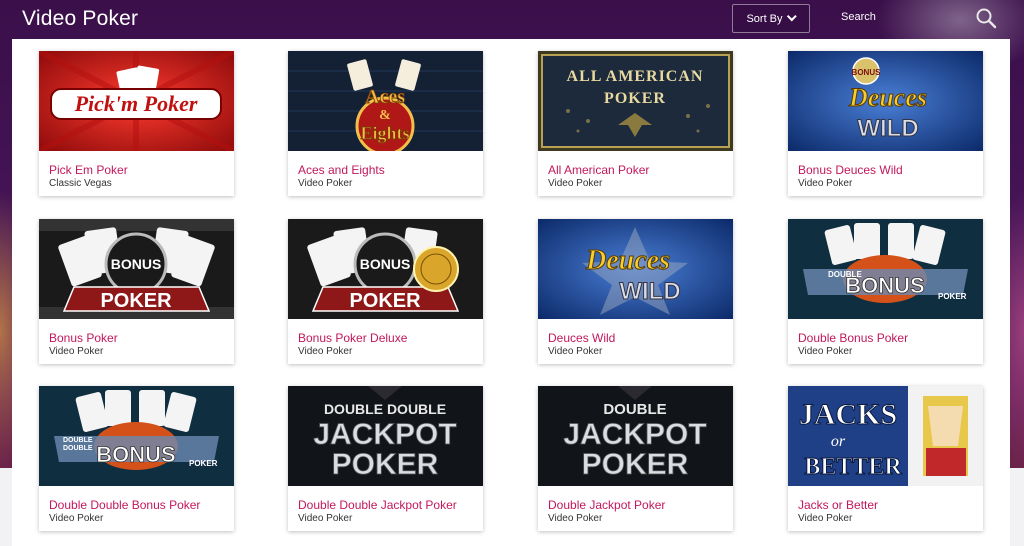 The height and width of the screenshot is (546, 1024). I want to click on page-title: Video Poker, so click(80, 18).